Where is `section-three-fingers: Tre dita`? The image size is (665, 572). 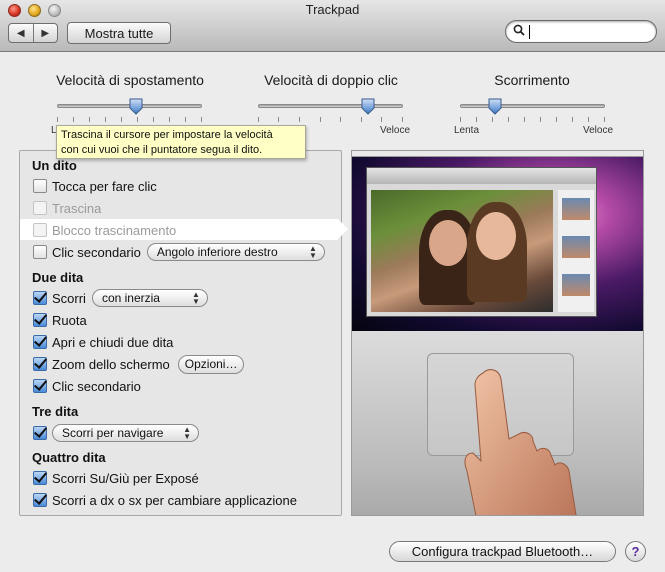 section-three-fingers: Tre dita is located at coordinates (55, 411).